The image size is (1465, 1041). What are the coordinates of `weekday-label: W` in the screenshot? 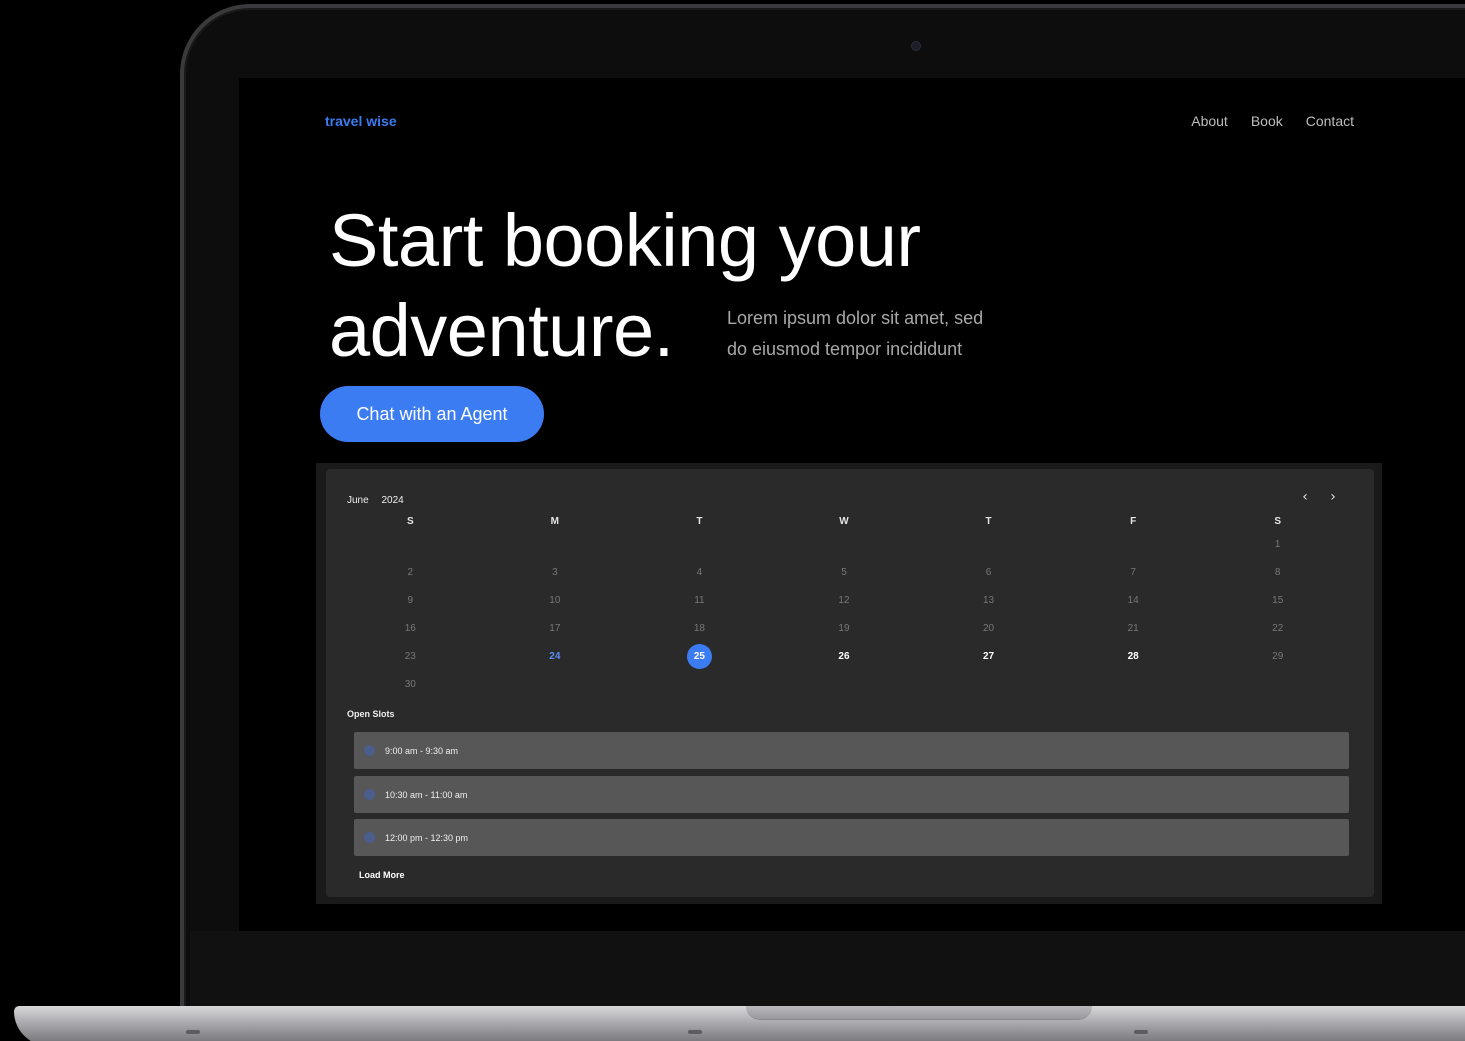 It's located at (844, 521).